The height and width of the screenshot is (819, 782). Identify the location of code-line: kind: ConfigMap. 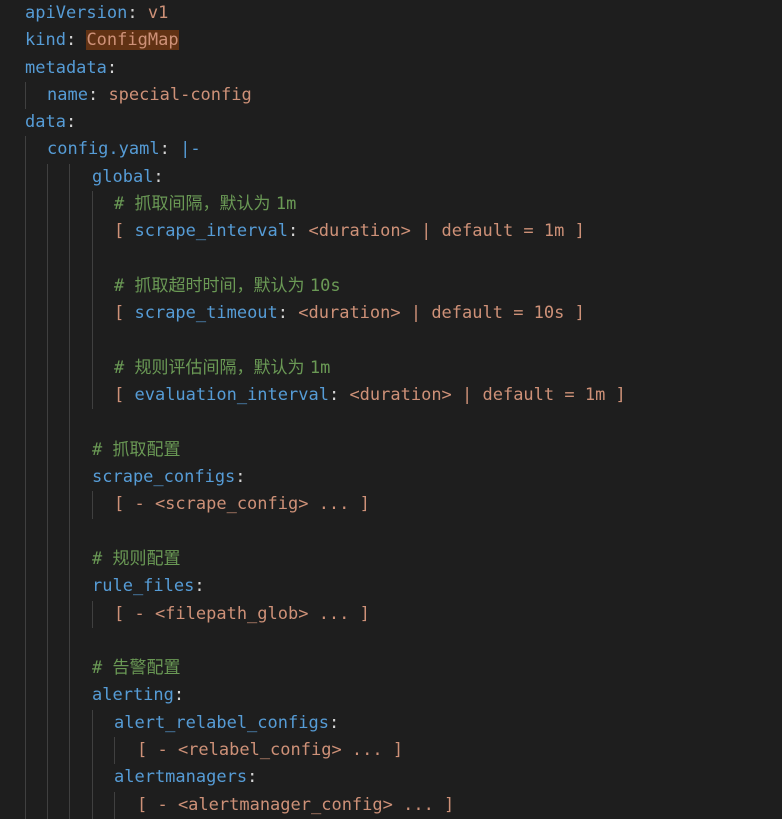
(391, 40).